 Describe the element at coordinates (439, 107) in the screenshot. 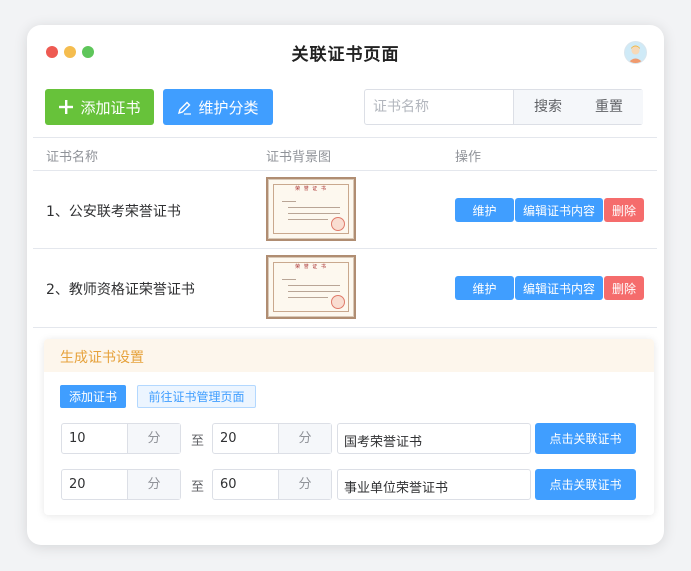

I see `certificate-name-search-input` at that location.